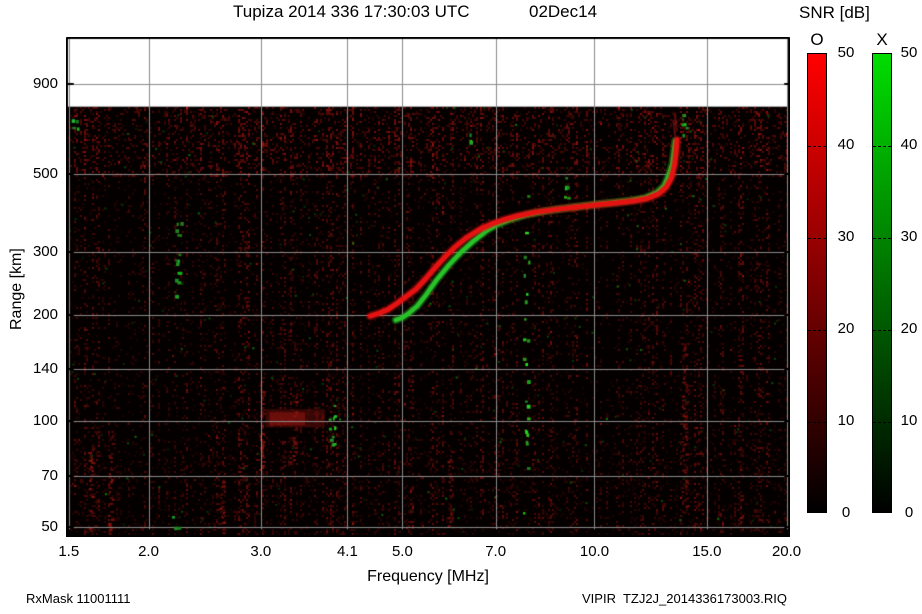 This screenshot has height=614, width=922. I want to click on y-tick-label: 500, so click(45, 173).